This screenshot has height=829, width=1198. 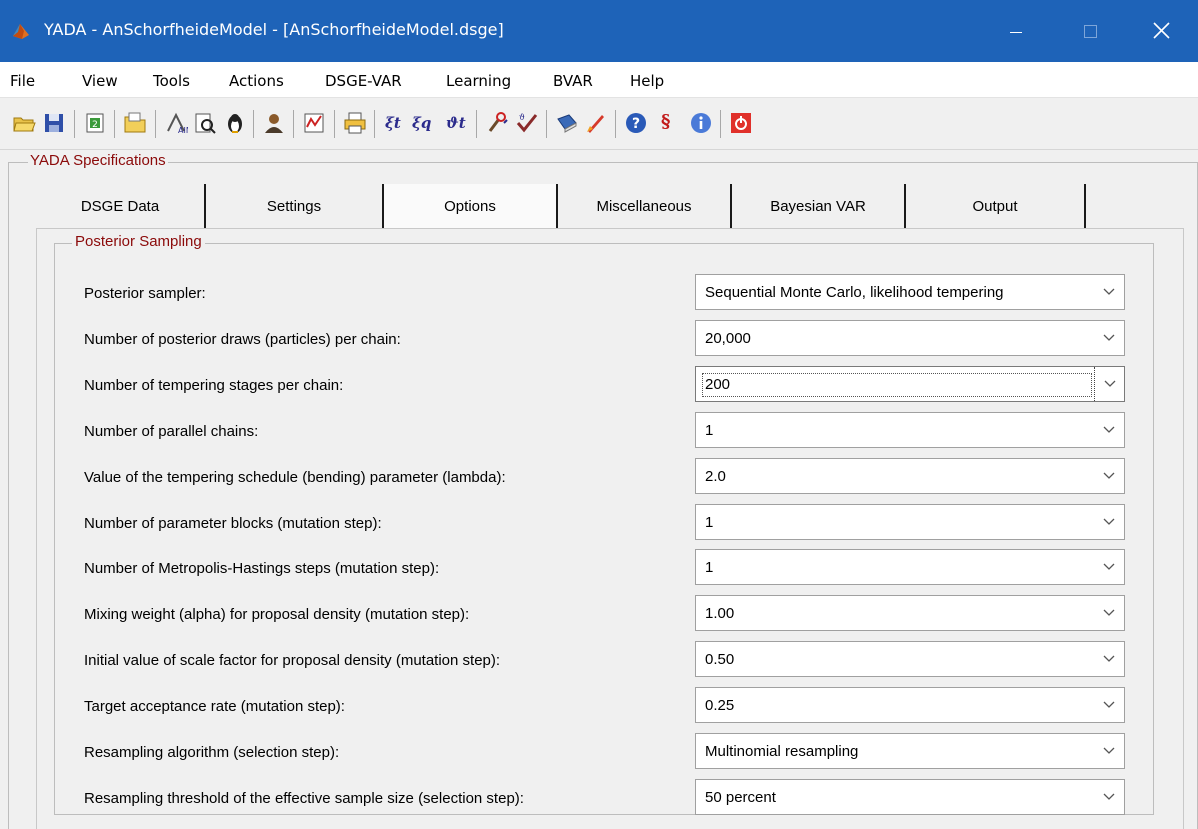 I want to click on dropdown-value: 0.25, so click(x=720, y=705).